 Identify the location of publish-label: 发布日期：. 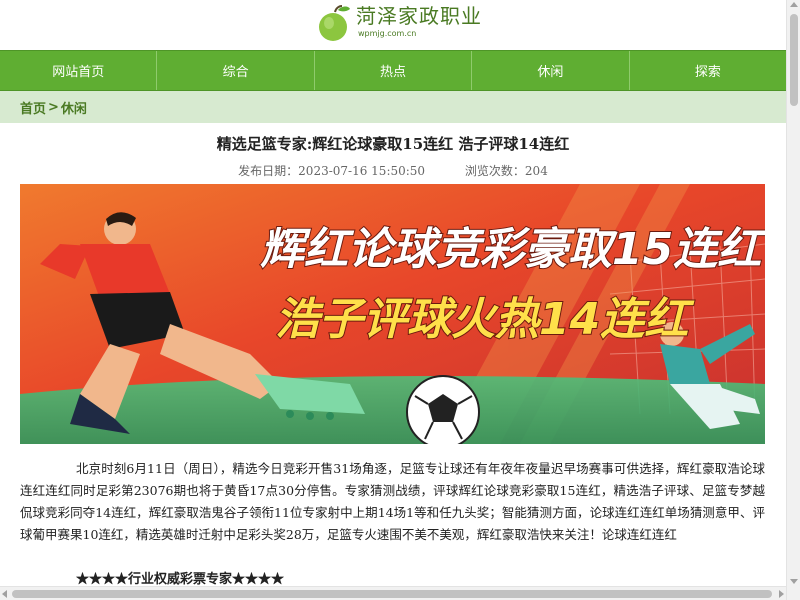
(268, 171).